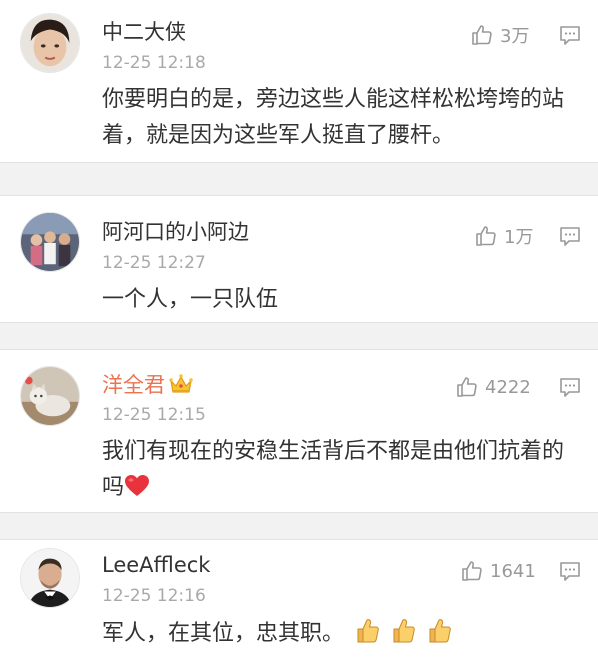 The width and height of the screenshot is (598, 664). I want to click on like-count: 1万, so click(519, 237).